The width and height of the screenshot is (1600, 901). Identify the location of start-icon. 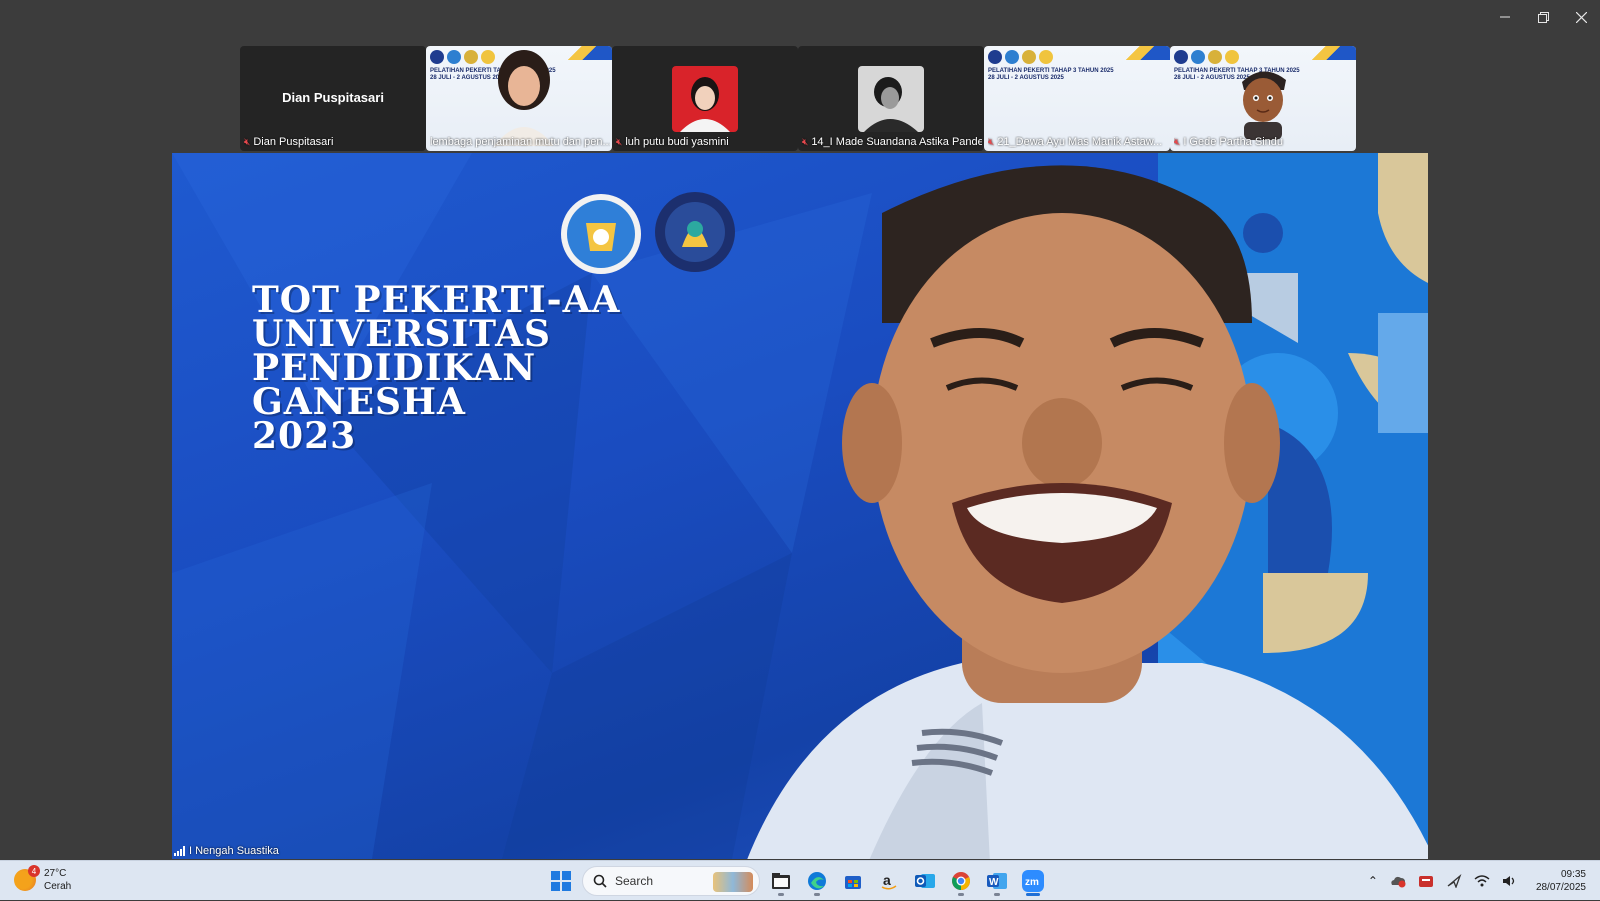
(561, 881).